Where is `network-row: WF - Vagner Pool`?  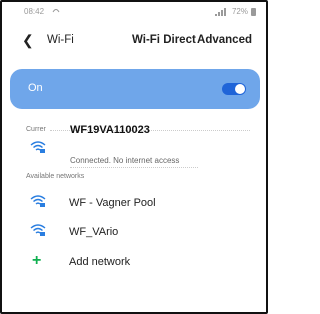
network-row: WF - Vagner Pool is located at coordinates (134, 202).